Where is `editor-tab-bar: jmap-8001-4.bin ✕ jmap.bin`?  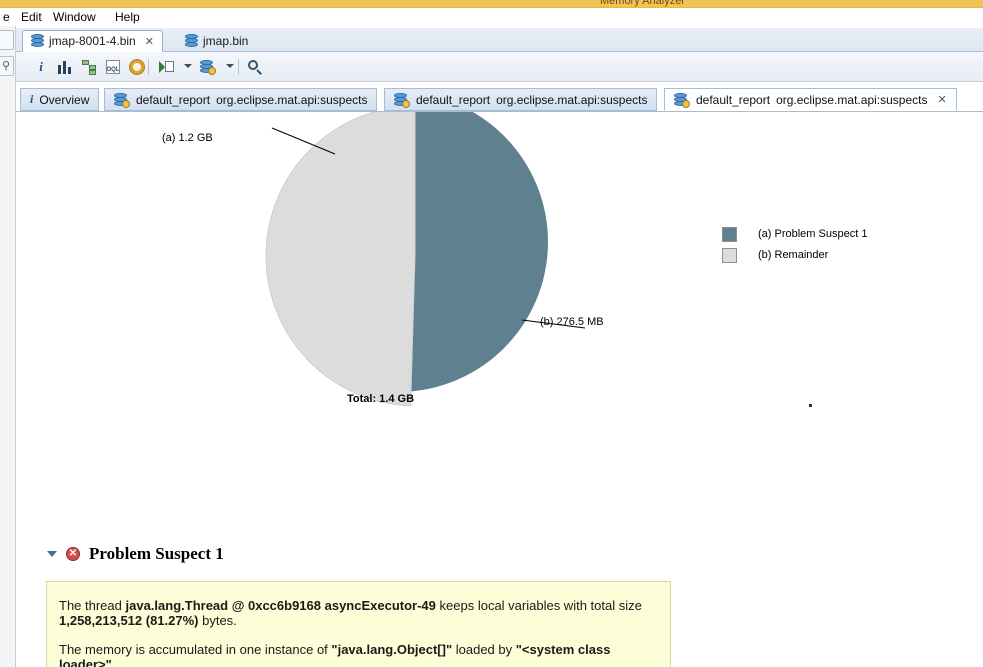
editor-tab-bar: jmap-8001-4.bin ✕ jmap.bin is located at coordinates (499, 40).